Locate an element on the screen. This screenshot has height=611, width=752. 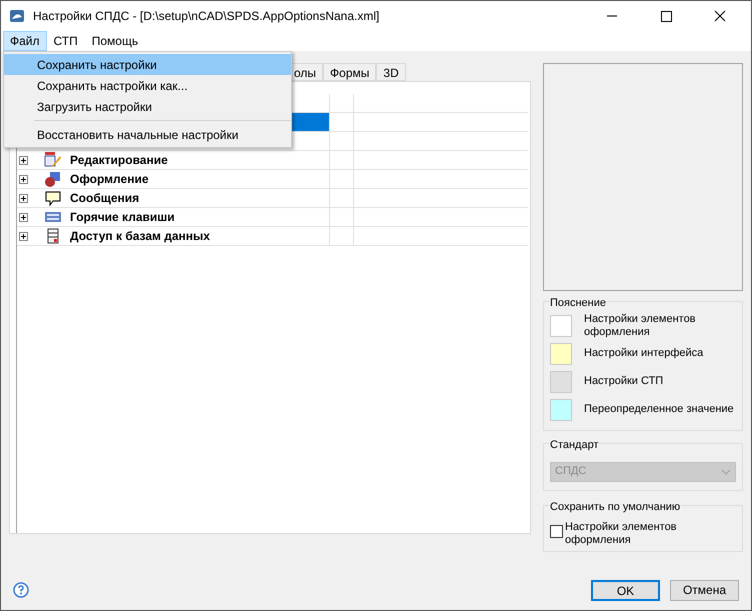
chevron-down-icon is located at coordinates (726, 471).